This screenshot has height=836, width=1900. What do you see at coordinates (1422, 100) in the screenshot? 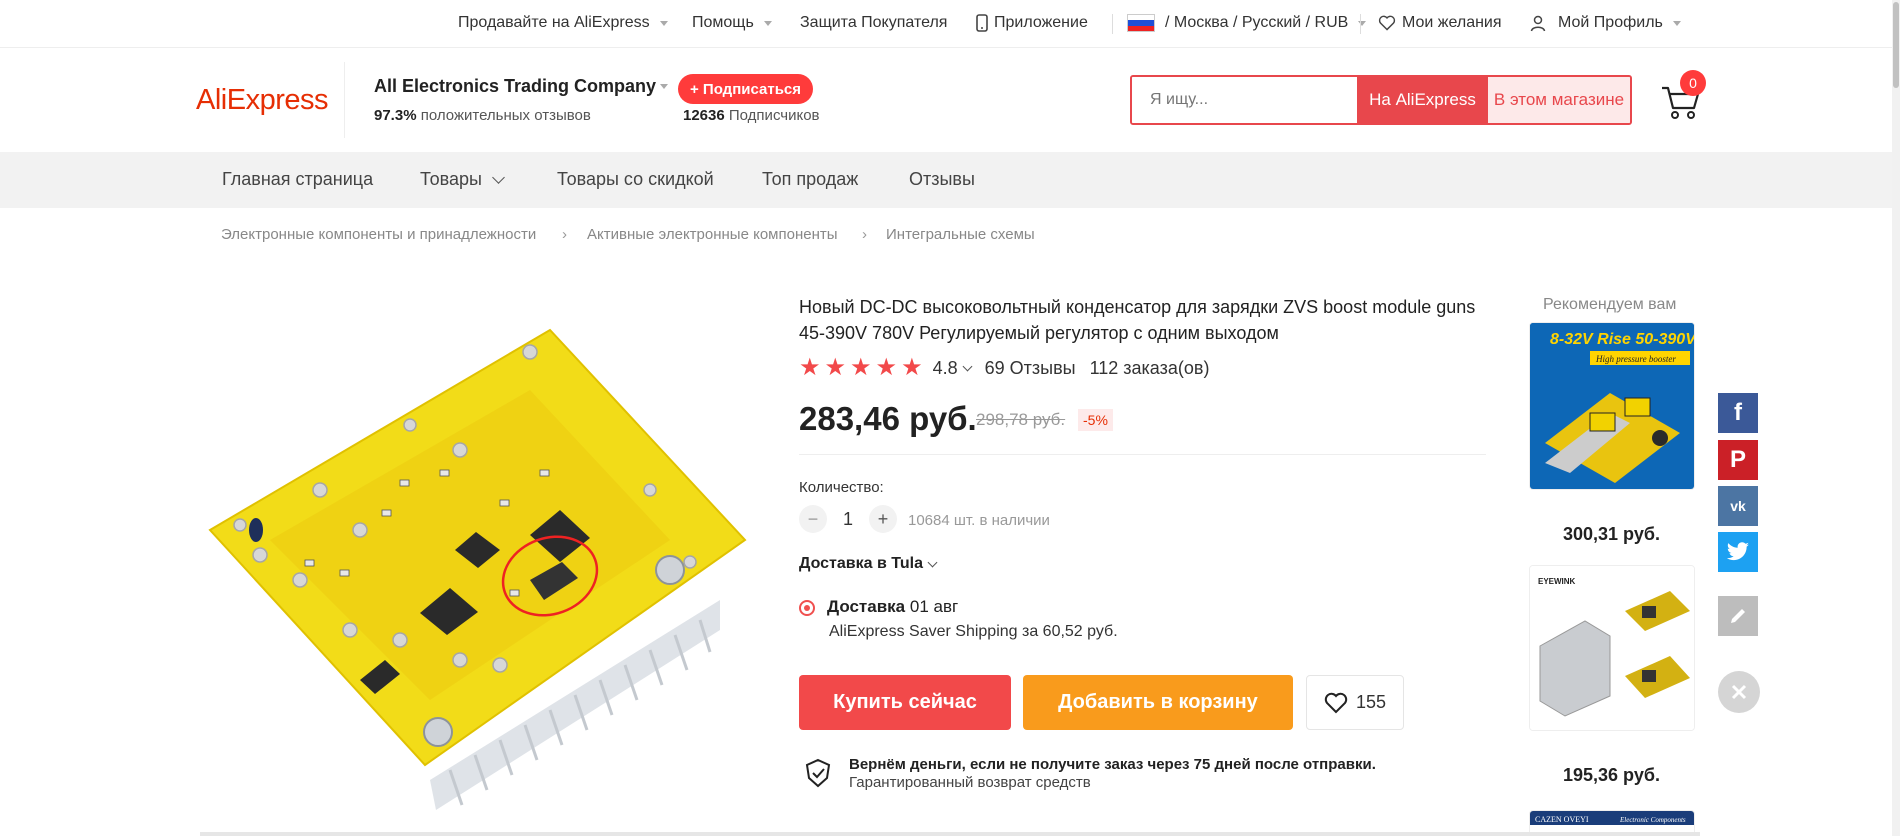
I see `search-aliexpress-button: На AliExpress` at bounding box center [1422, 100].